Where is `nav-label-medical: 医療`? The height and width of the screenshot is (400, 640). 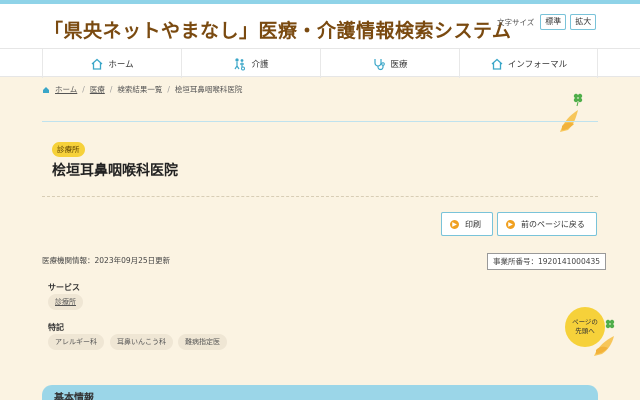
nav-label-medical: 医療 is located at coordinates (399, 64).